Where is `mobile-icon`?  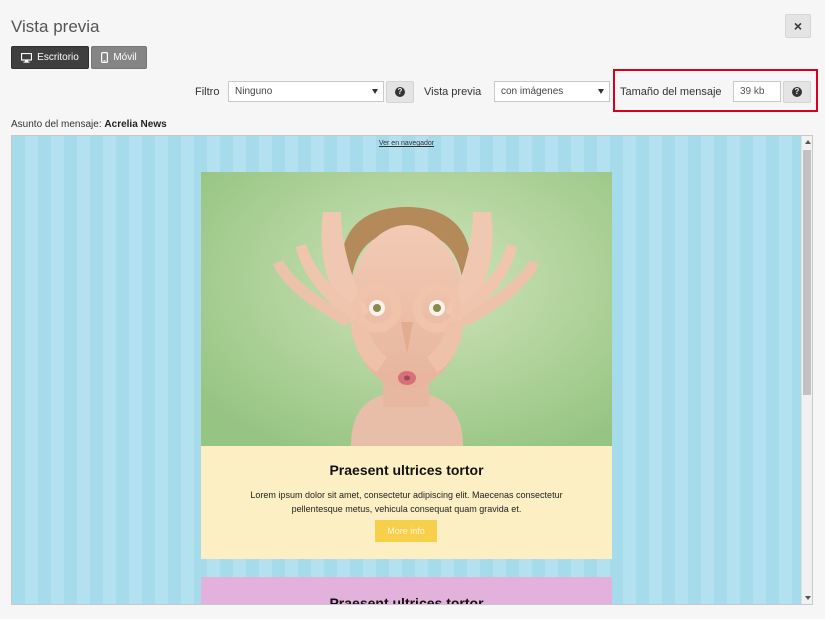
mobile-icon is located at coordinates (105, 57).